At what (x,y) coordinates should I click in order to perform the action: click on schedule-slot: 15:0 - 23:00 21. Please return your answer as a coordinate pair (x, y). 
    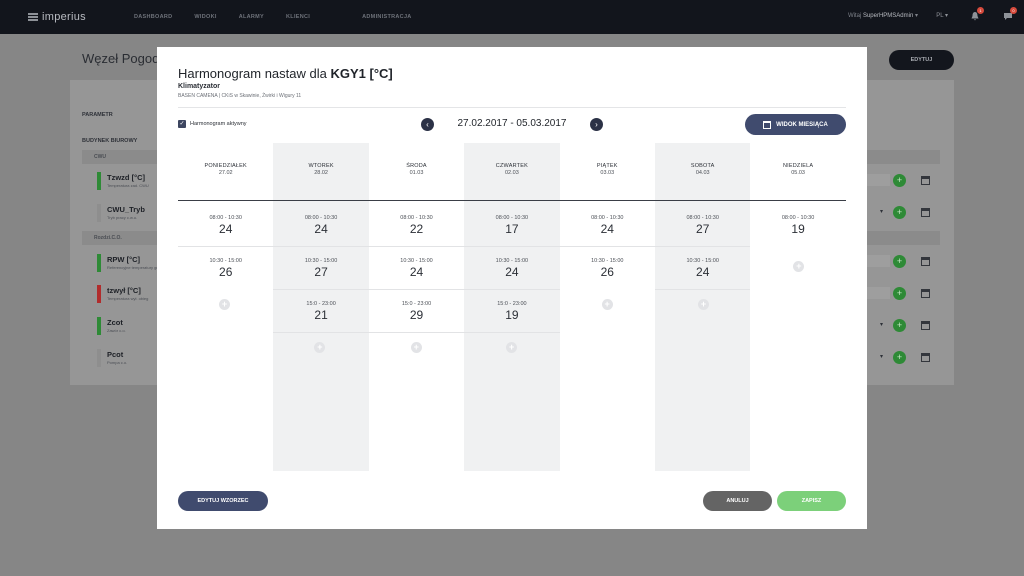
    Looking at the image, I should click on (321, 312).